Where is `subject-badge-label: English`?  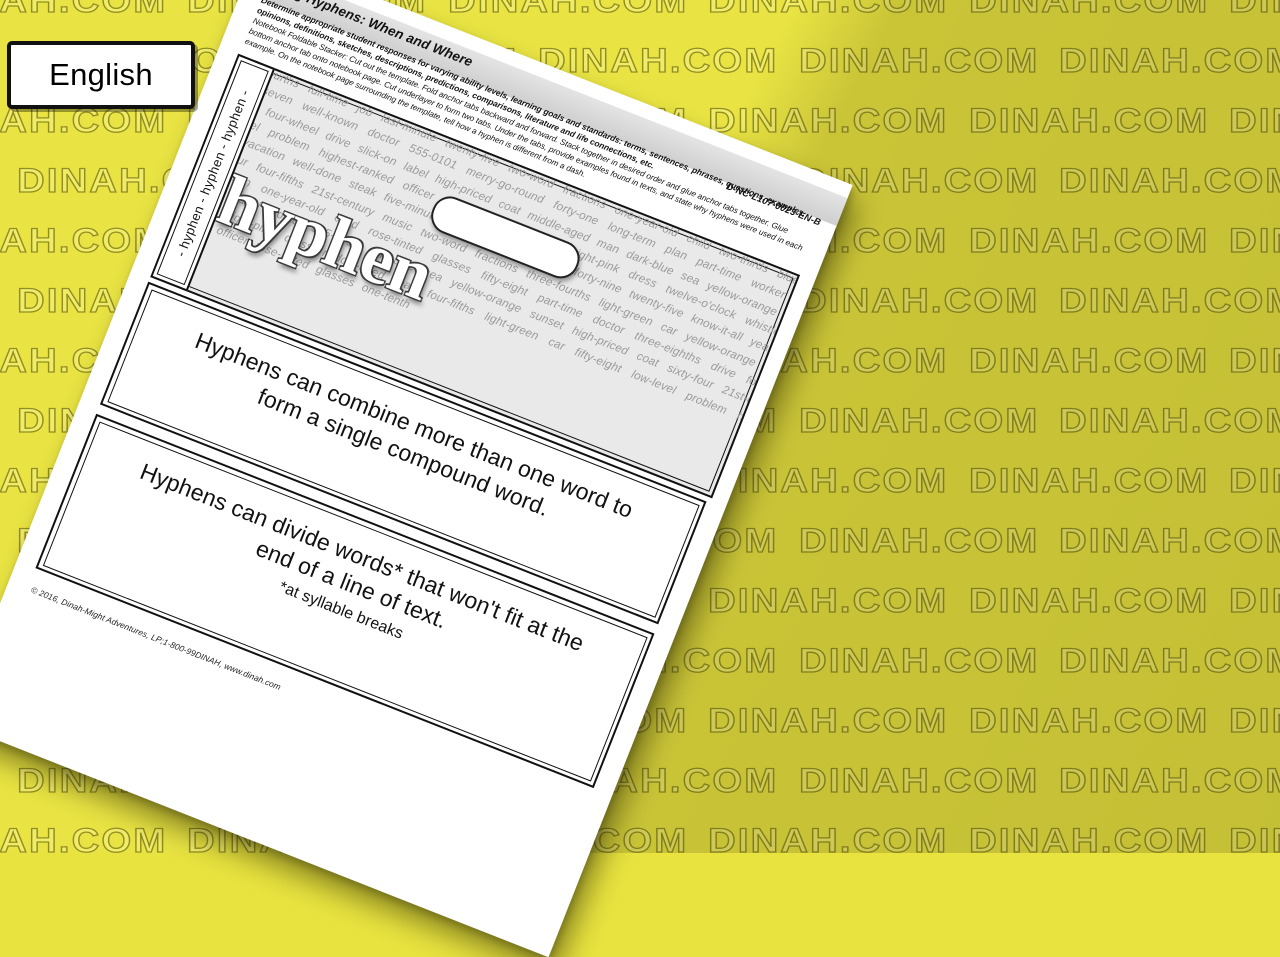
subject-badge-label: English is located at coordinates (101, 74).